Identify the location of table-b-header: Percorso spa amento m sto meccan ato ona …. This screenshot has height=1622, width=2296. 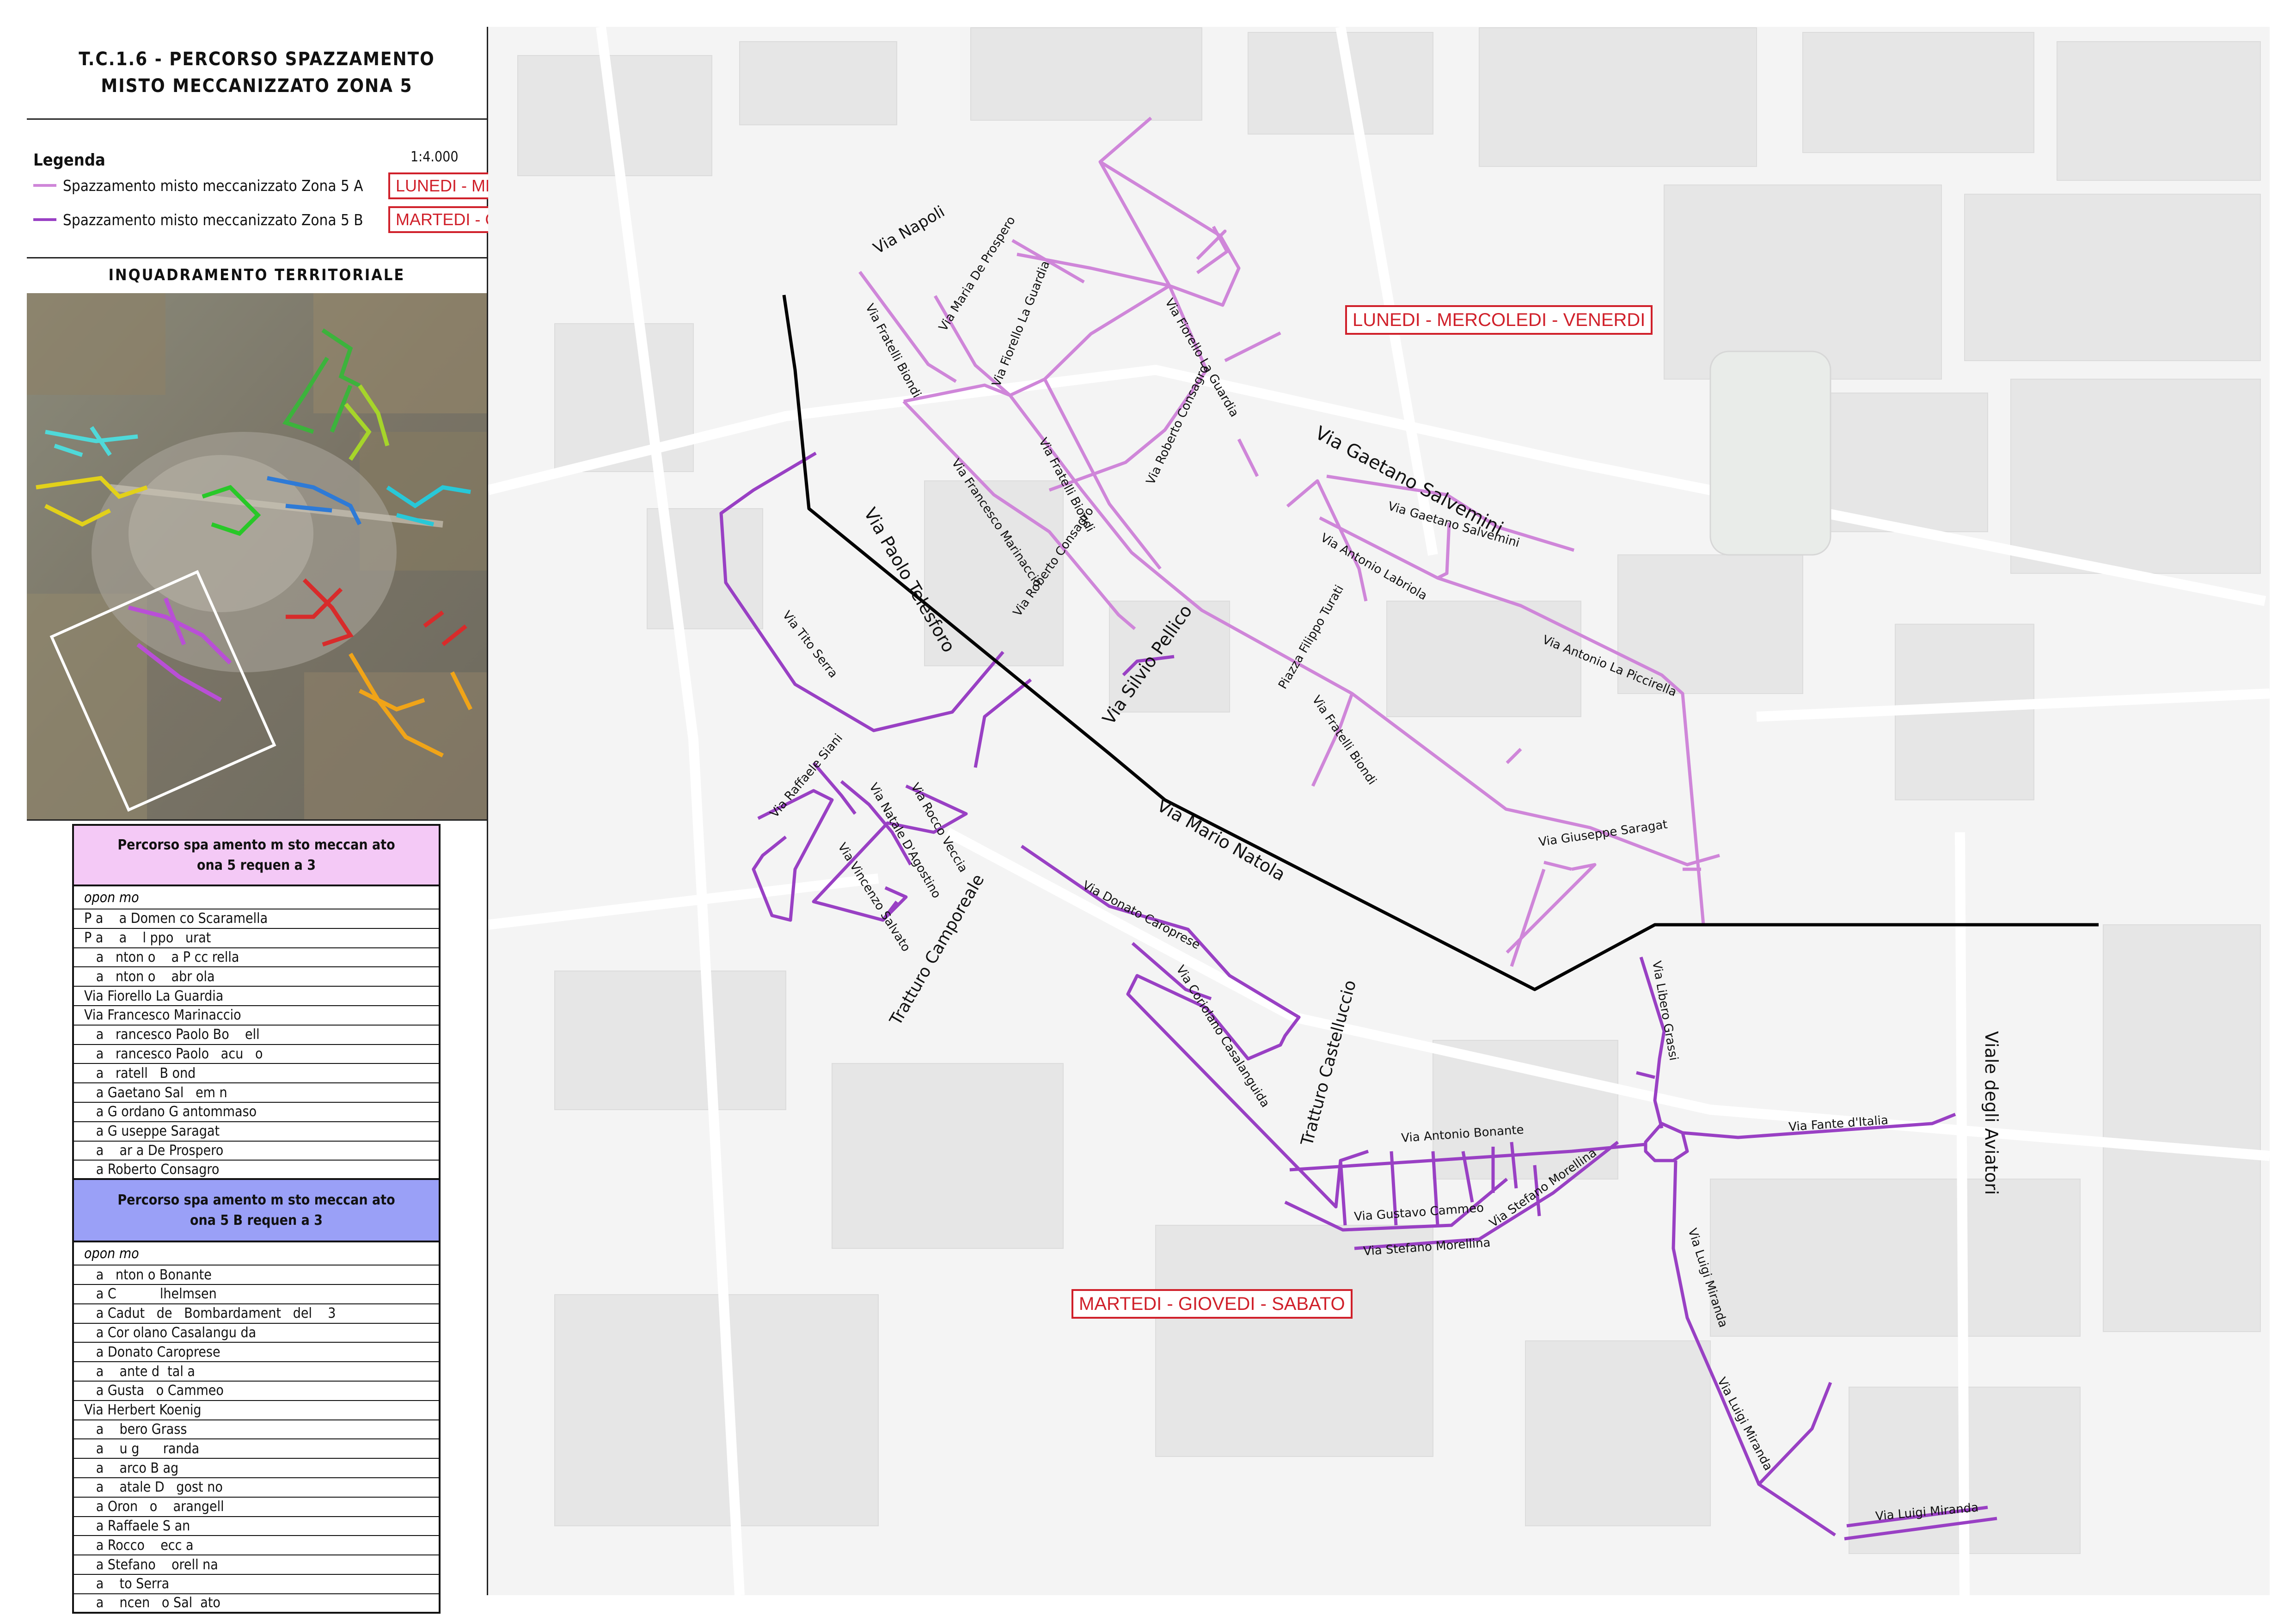
(256, 1211).